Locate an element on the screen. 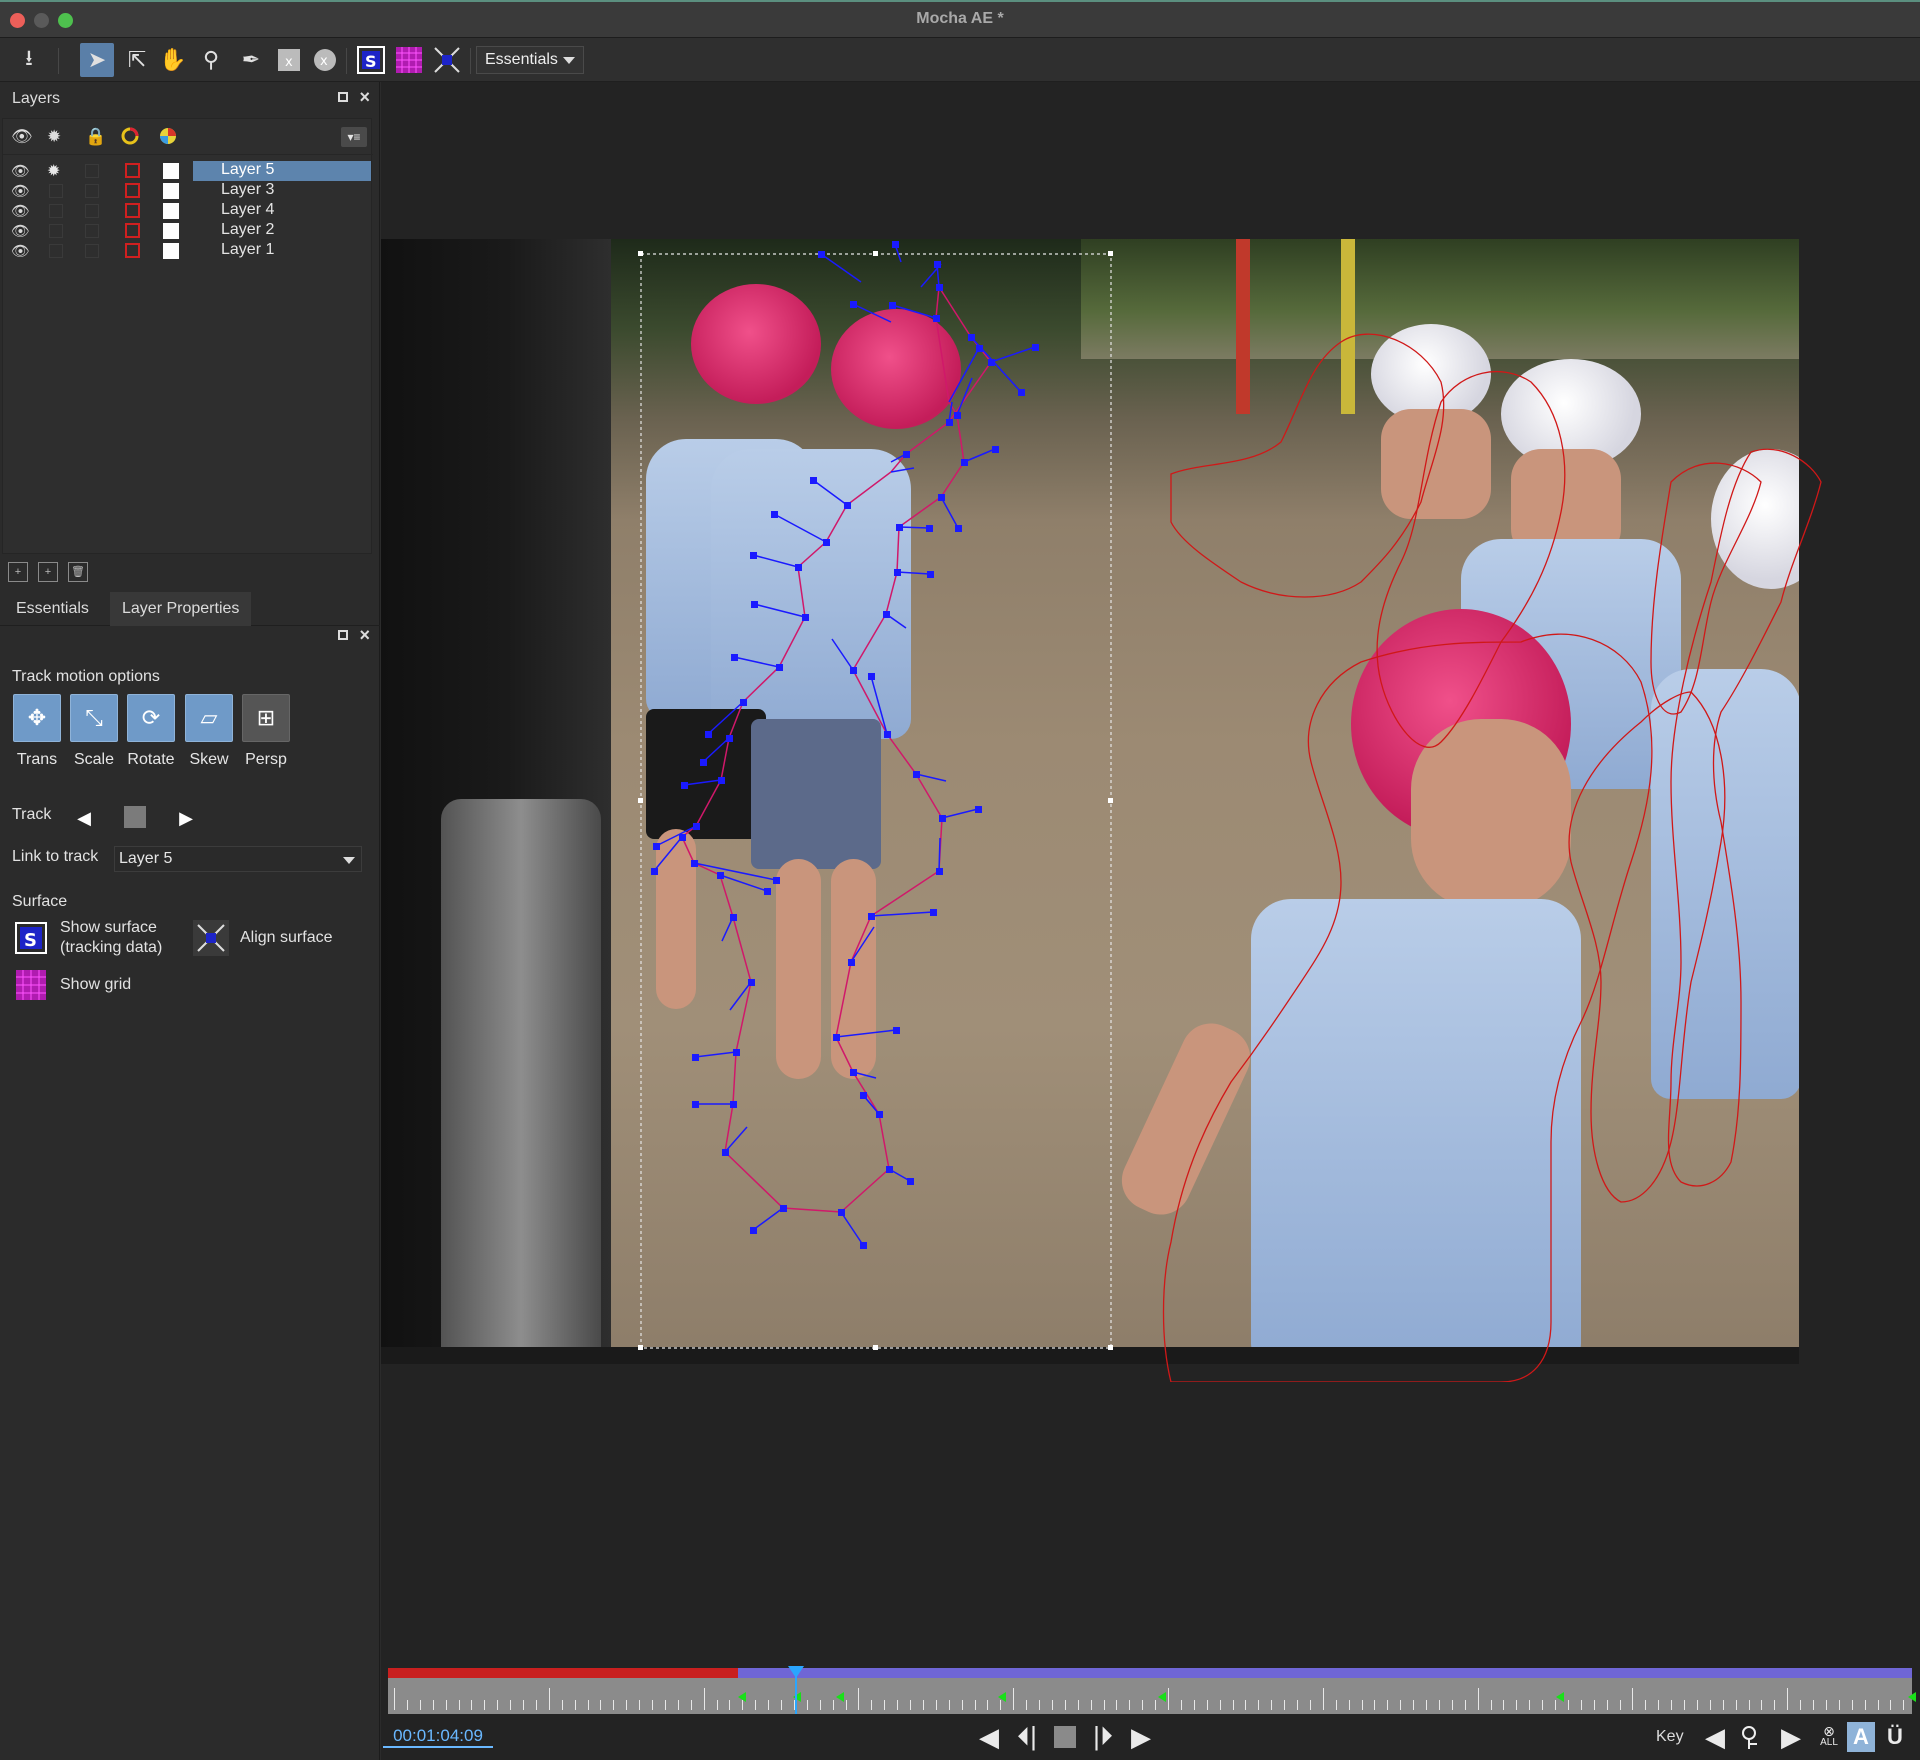 The height and width of the screenshot is (1760, 1920). layer-name: Layer 4 is located at coordinates (282, 211).